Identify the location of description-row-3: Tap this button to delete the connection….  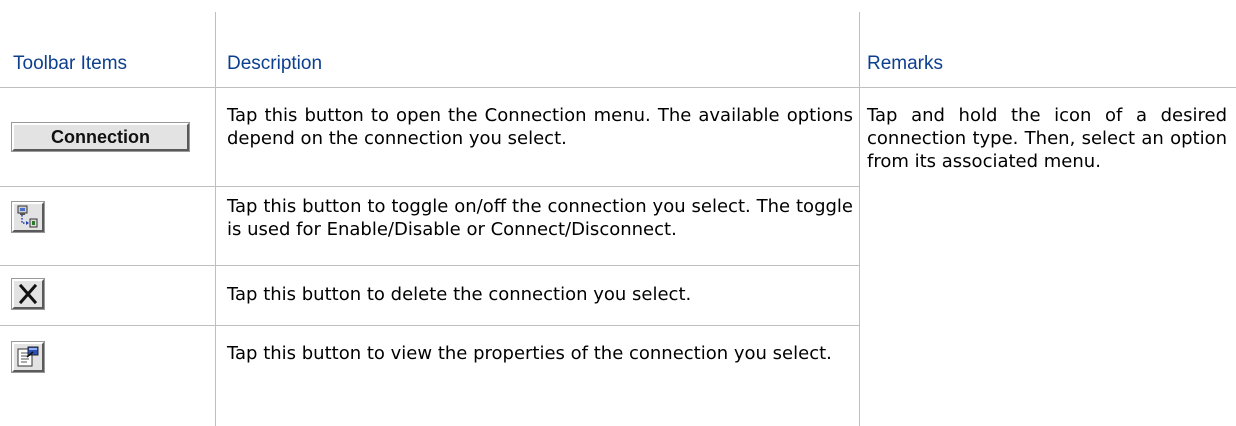
(459, 294).